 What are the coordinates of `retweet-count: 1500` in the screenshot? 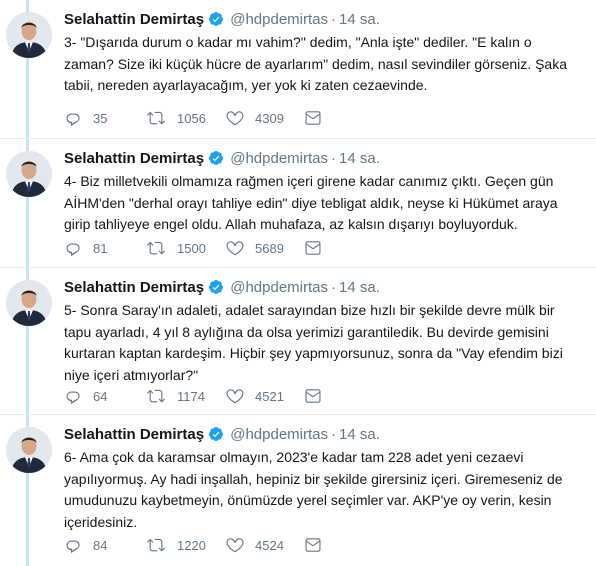 It's located at (191, 248).